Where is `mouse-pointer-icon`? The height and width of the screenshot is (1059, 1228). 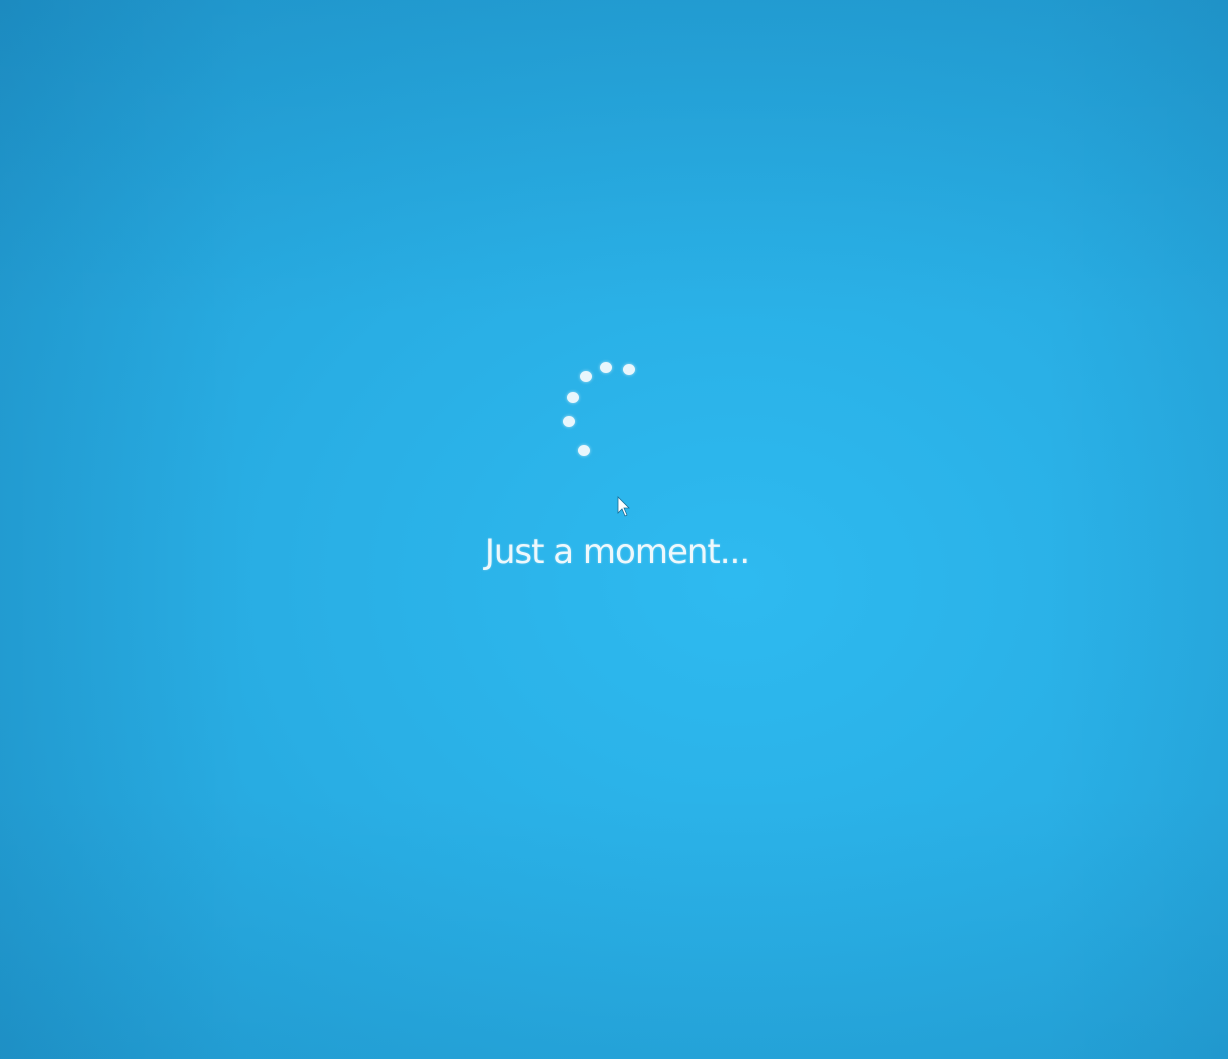 mouse-pointer-icon is located at coordinates (623, 506).